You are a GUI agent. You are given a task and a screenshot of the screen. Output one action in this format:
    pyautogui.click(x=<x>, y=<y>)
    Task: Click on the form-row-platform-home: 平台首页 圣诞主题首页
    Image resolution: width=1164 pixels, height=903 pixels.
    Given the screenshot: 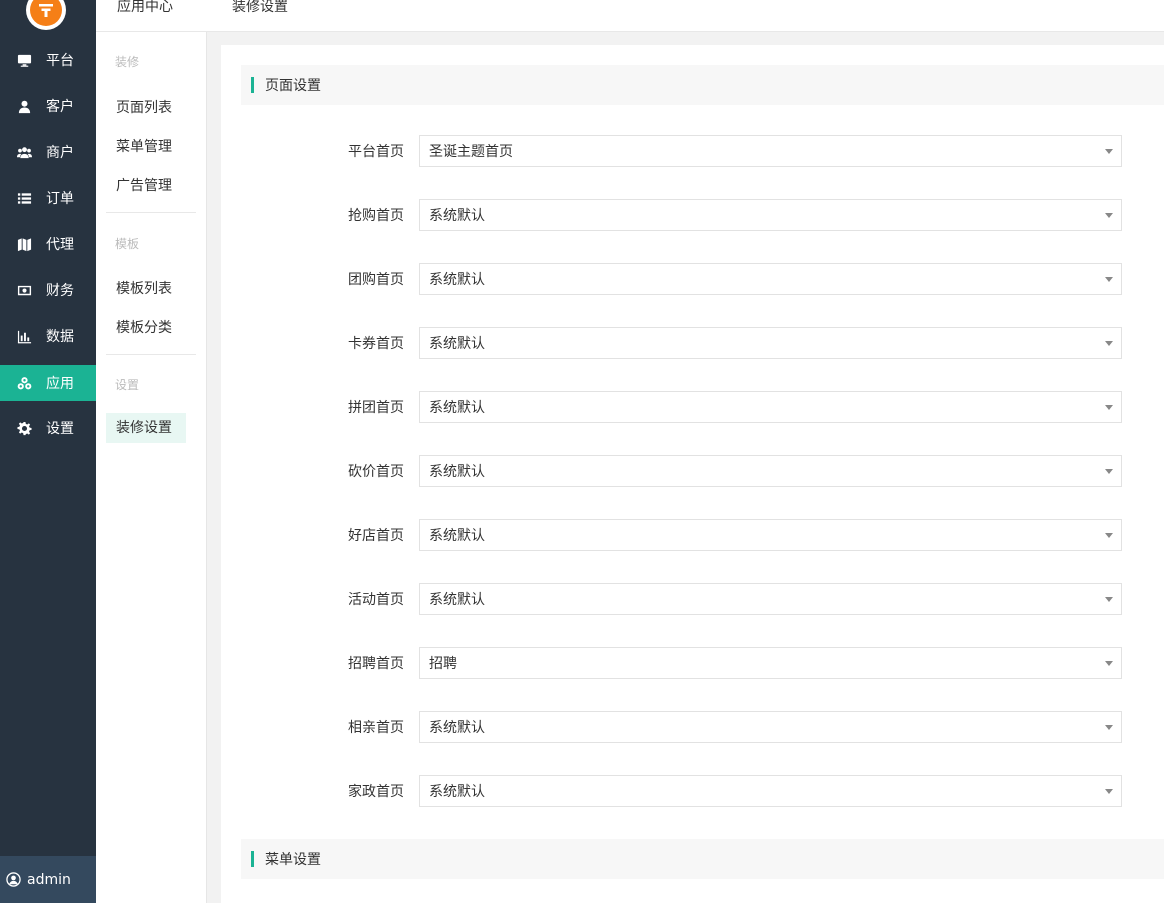 What is the action you would take?
    pyautogui.click(x=692, y=152)
    